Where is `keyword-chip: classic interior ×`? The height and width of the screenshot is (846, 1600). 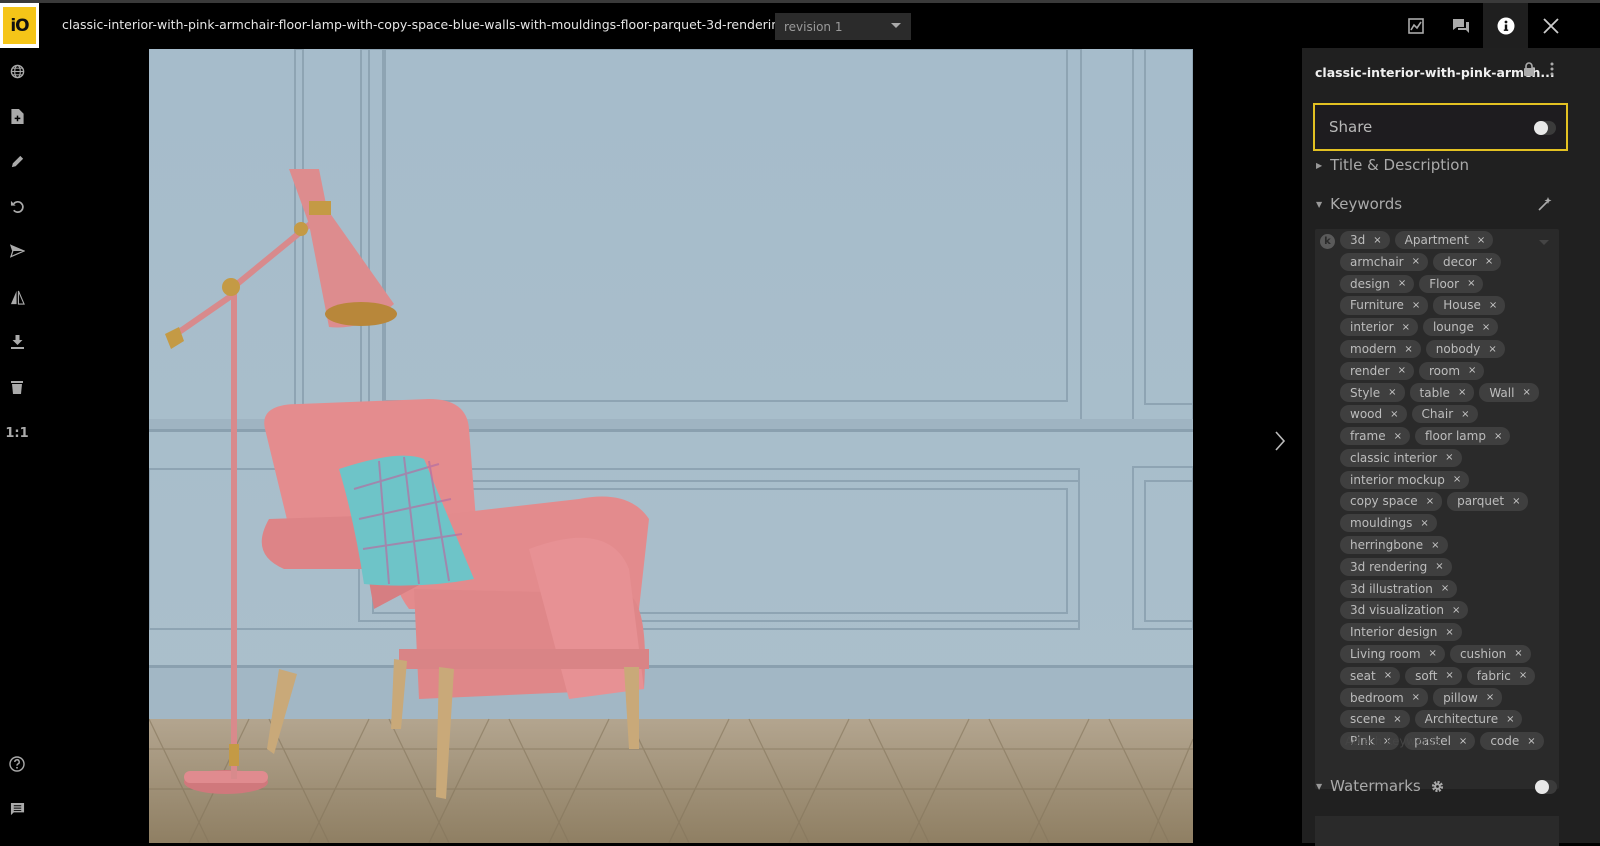 keyword-chip: classic interior × is located at coordinates (1401, 457).